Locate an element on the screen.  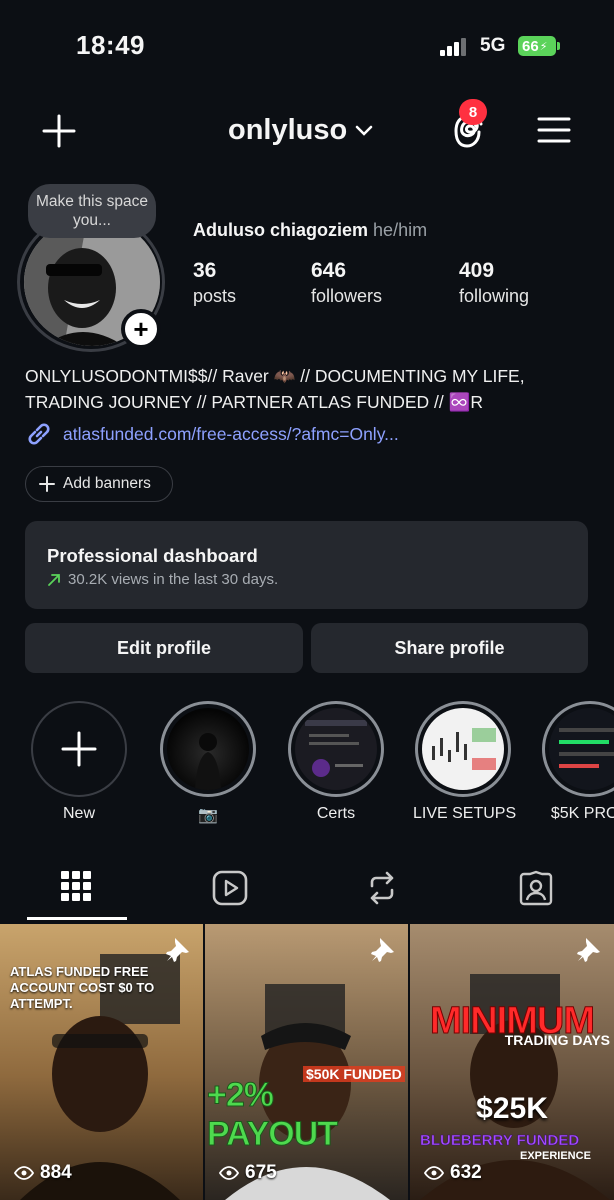
post-brand-sub: EXPERIENCE is located at coordinates (555, 1156).